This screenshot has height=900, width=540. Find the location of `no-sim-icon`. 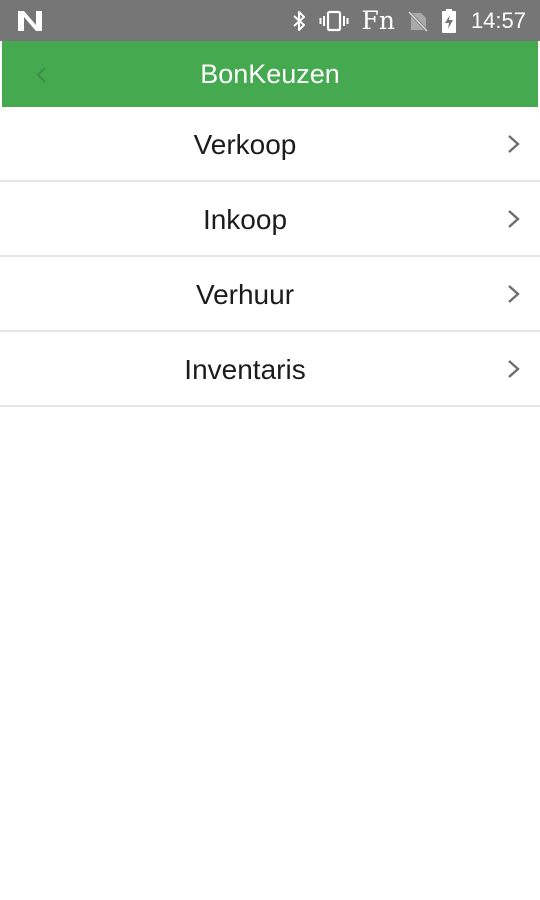

no-sim-icon is located at coordinates (418, 21).